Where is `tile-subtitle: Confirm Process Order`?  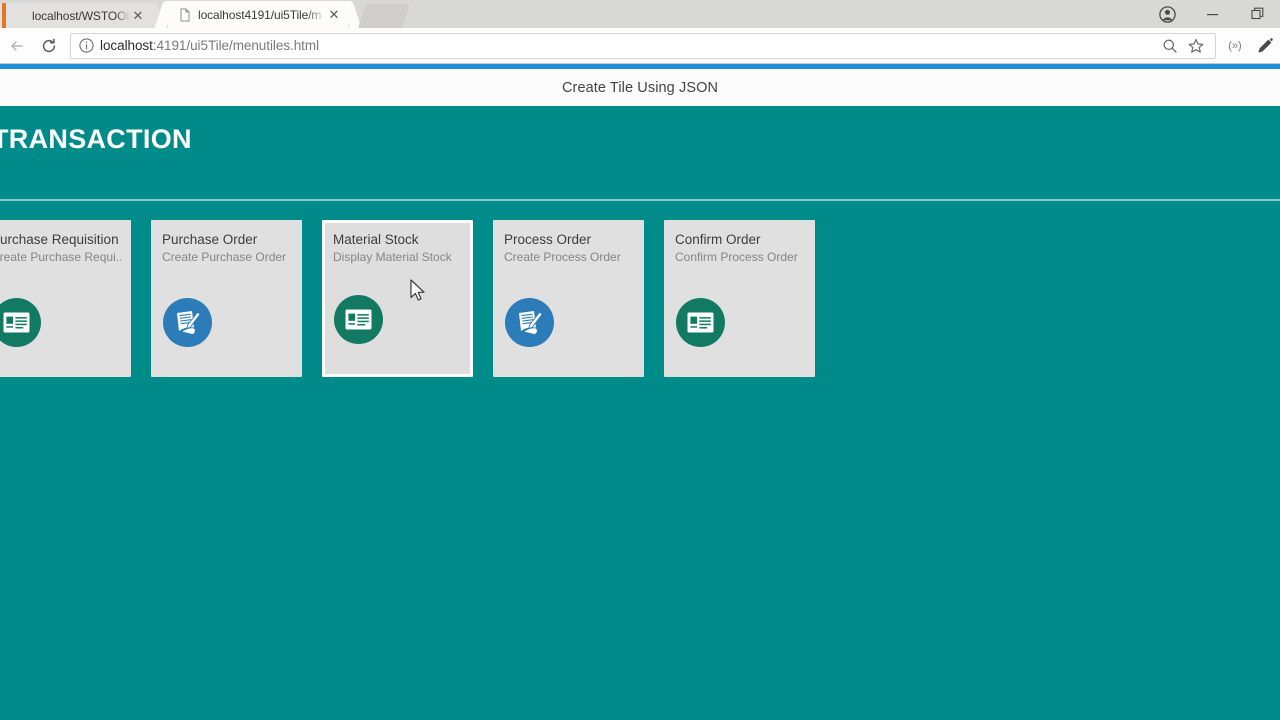
tile-subtitle: Confirm Process Order is located at coordinates (736, 257).